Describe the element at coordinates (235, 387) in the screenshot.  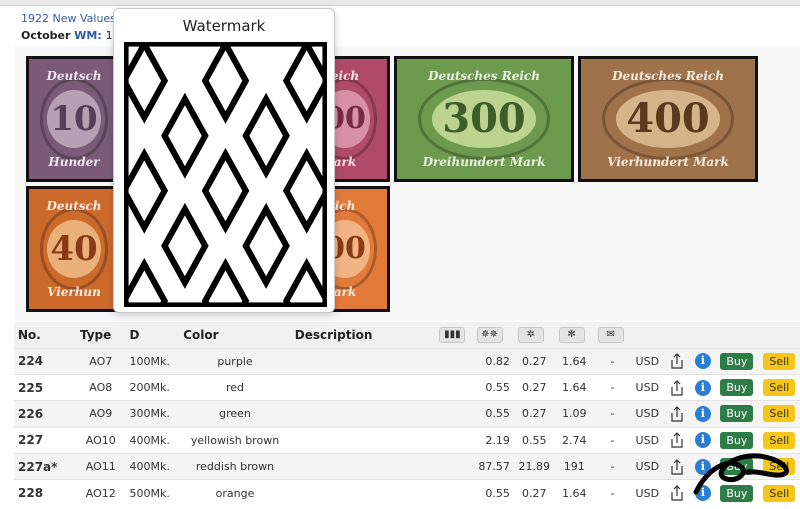
I see `row-color: red` at that location.